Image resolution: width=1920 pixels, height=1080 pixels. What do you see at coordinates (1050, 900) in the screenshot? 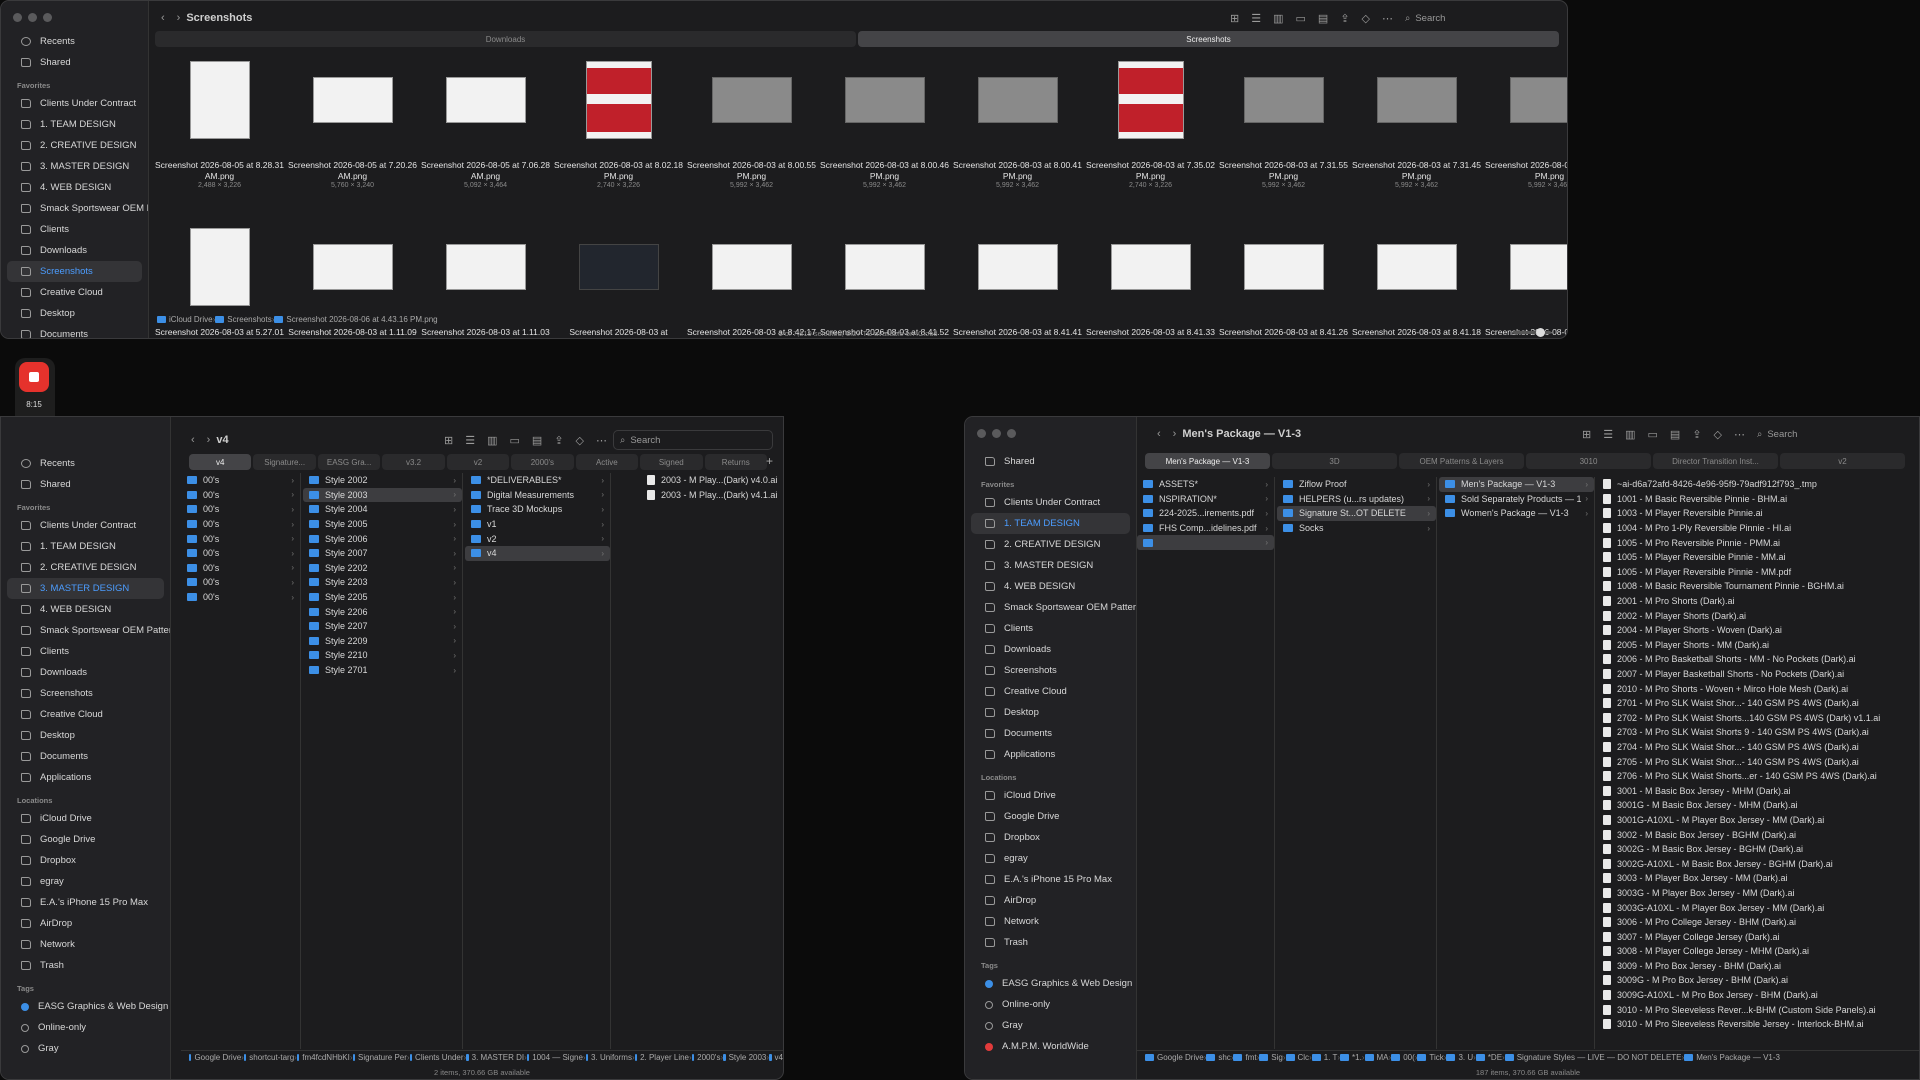
I see `sidebar-item-airdrop: AirDrop` at bounding box center [1050, 900].